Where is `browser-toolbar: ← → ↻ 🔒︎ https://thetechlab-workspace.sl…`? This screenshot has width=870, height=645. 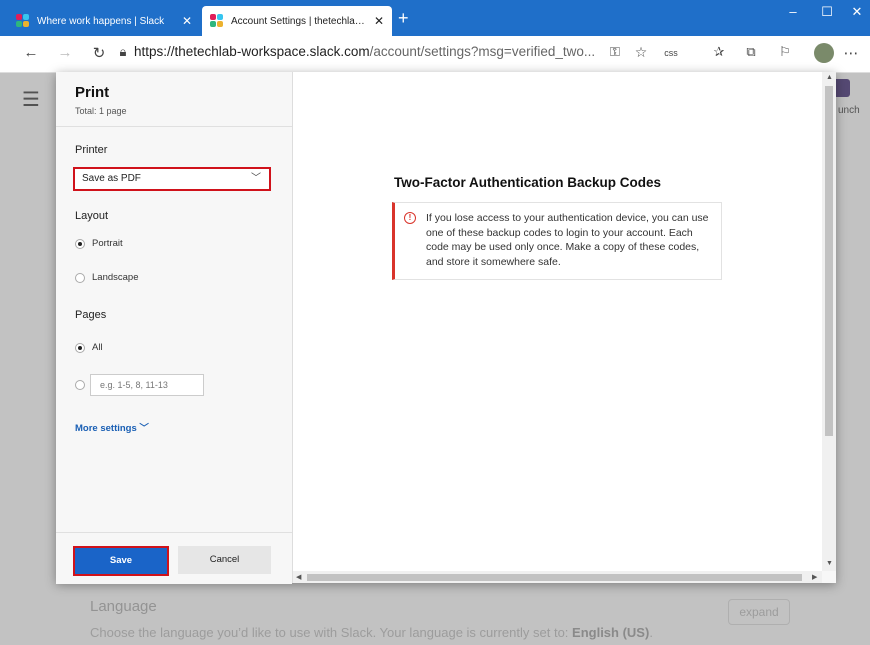
browser-toolbar: ← → ↻ 🔒︎ https://thetechlab-workspace.sl… is located at coordinates (435, 54).